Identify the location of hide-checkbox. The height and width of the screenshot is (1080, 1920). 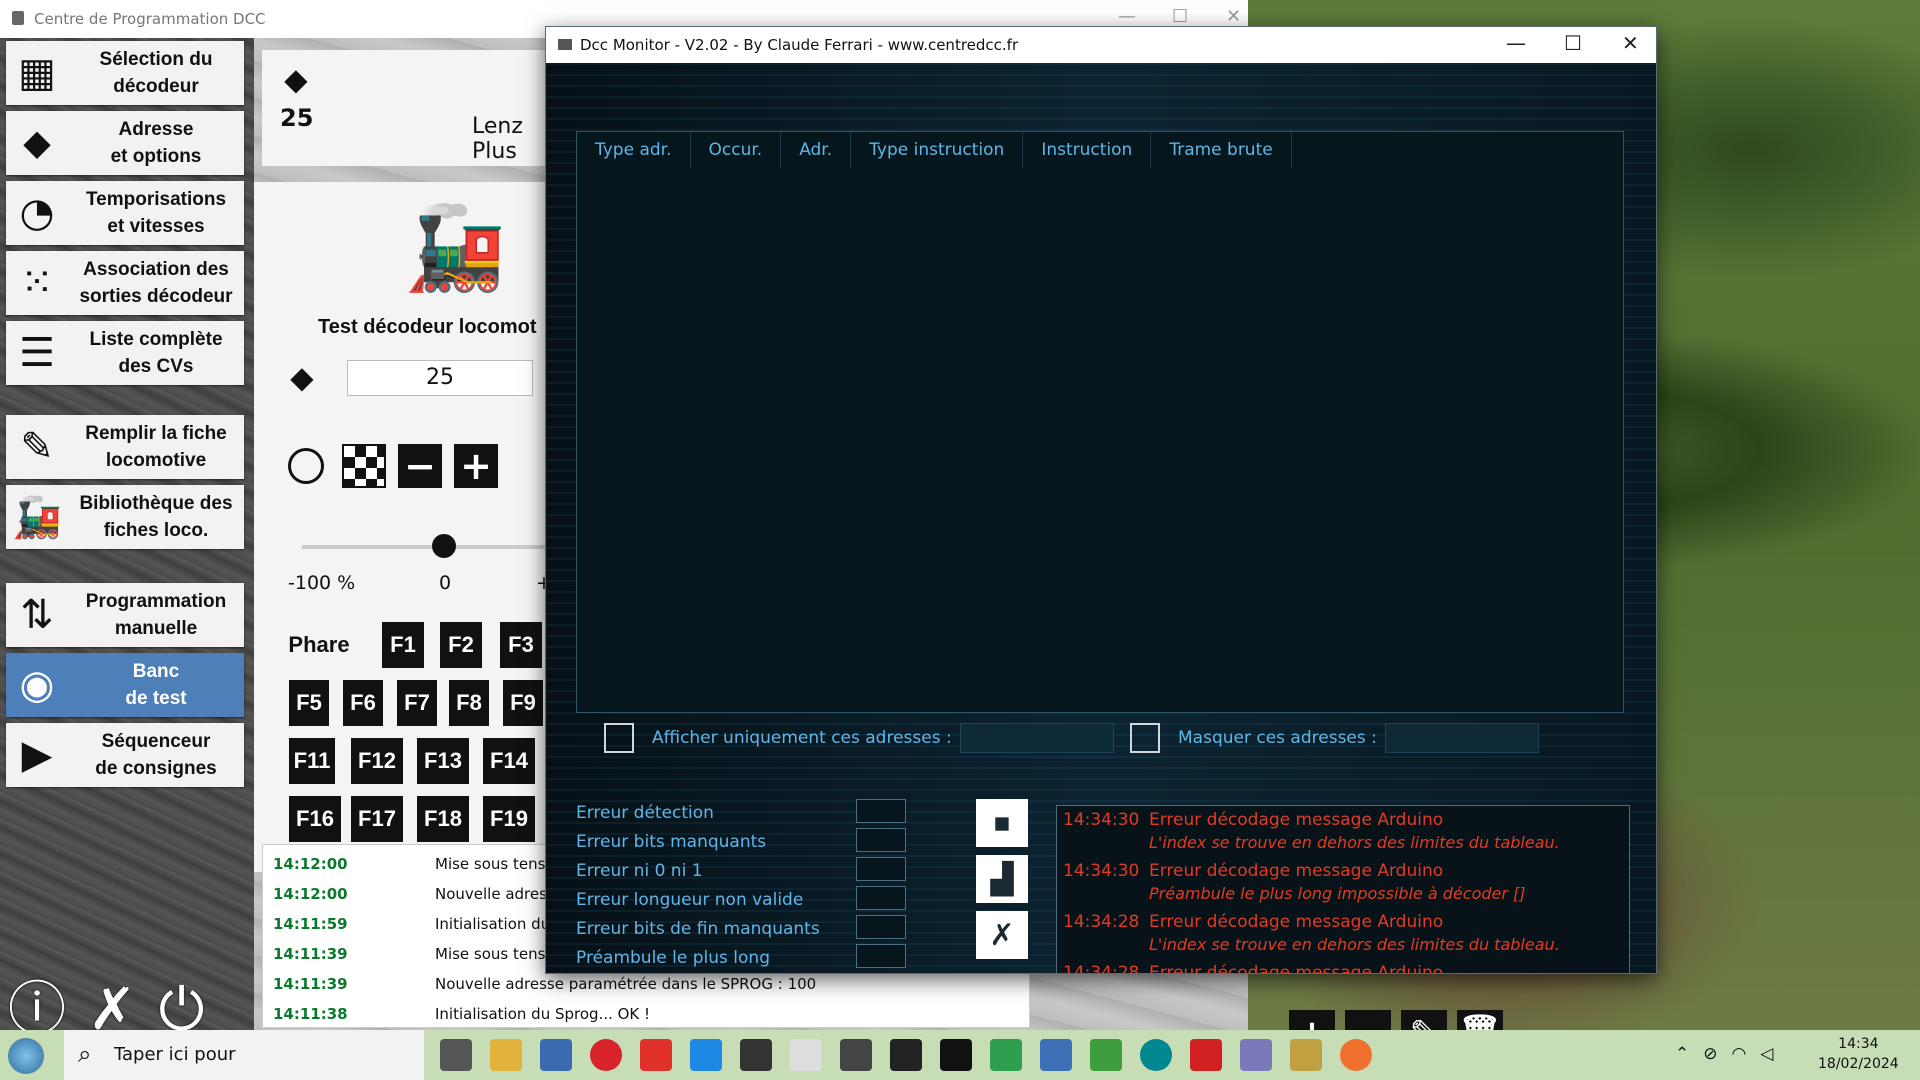
(1145, 738).